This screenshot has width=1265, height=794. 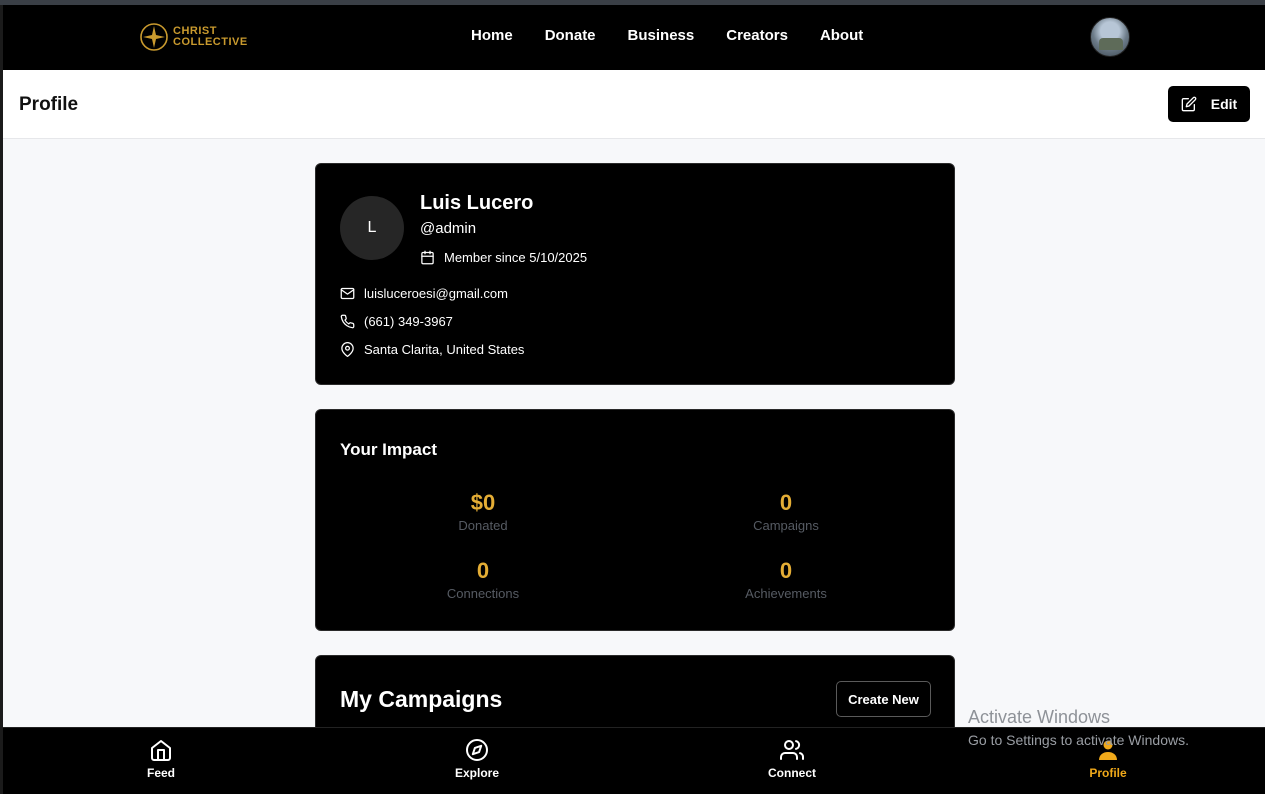 What do you see at coordinates (372, 228) in the screenshot?
I see `profile-avatar: L` at bounding box center [372, 228].